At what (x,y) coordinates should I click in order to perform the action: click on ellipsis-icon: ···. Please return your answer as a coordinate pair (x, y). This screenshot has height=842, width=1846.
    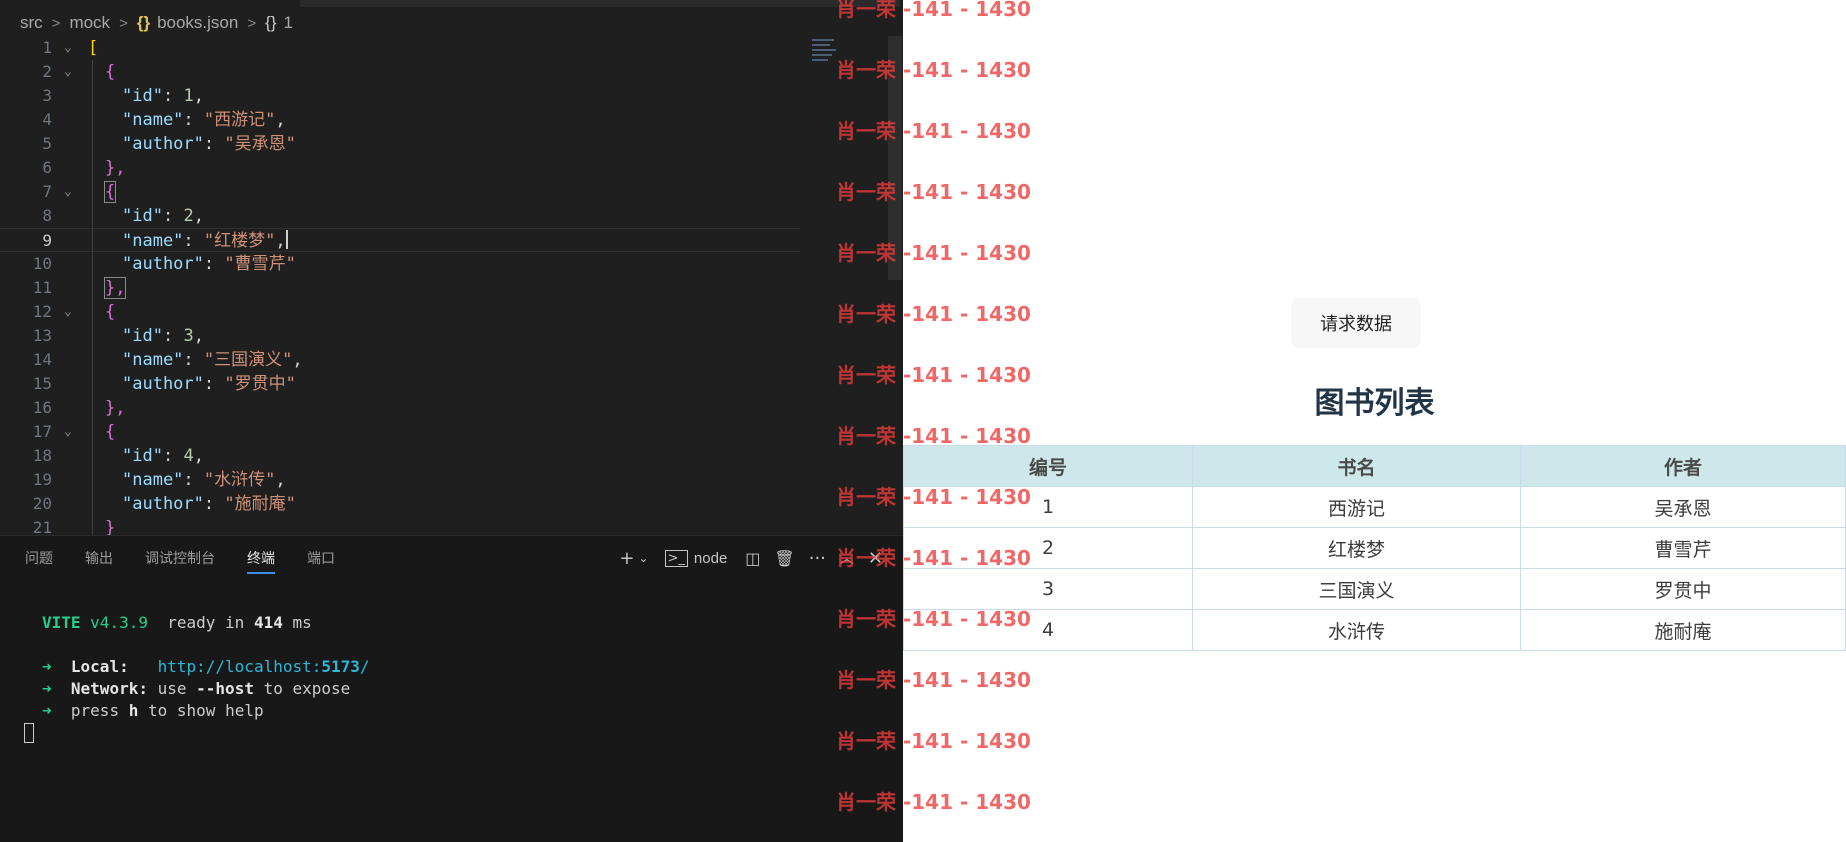
    Looking at the image, I should click on (817, 558).